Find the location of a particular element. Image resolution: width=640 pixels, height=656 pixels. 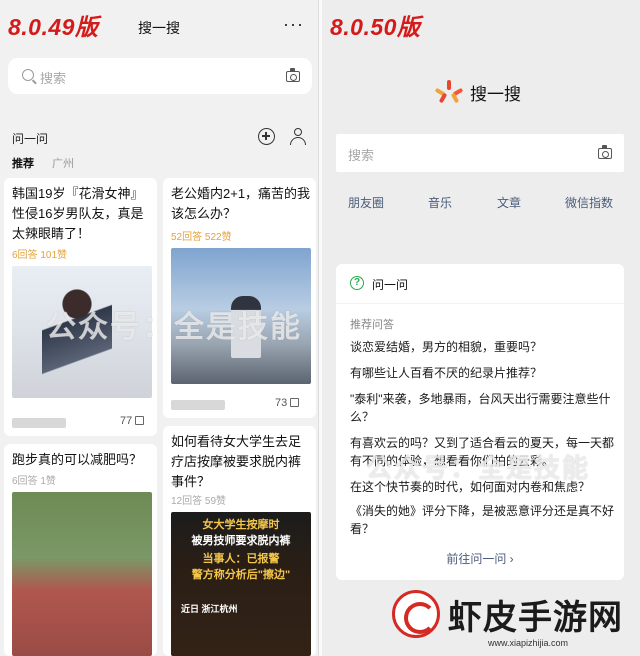

like-count: 73 is located at coordinates (287, 403).